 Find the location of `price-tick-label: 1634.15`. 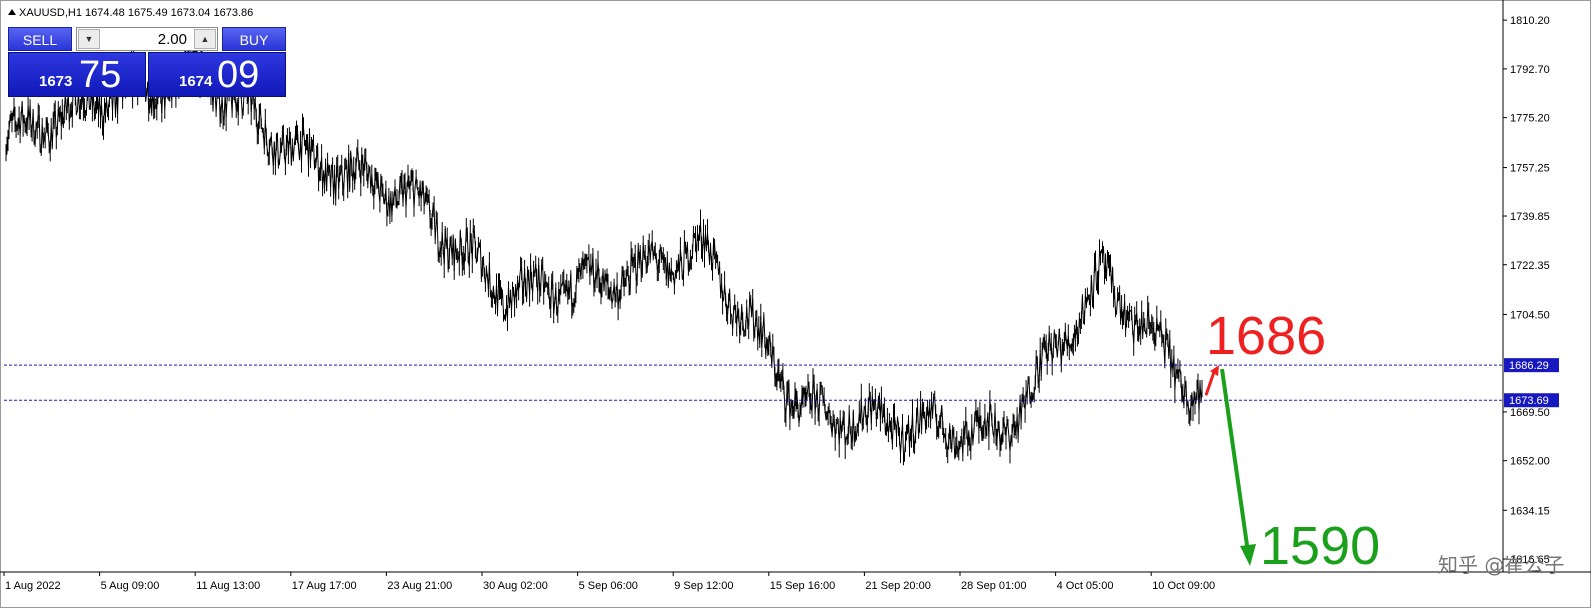

price-tick-label: 1634.15 is located at coordinates (1530, 511).